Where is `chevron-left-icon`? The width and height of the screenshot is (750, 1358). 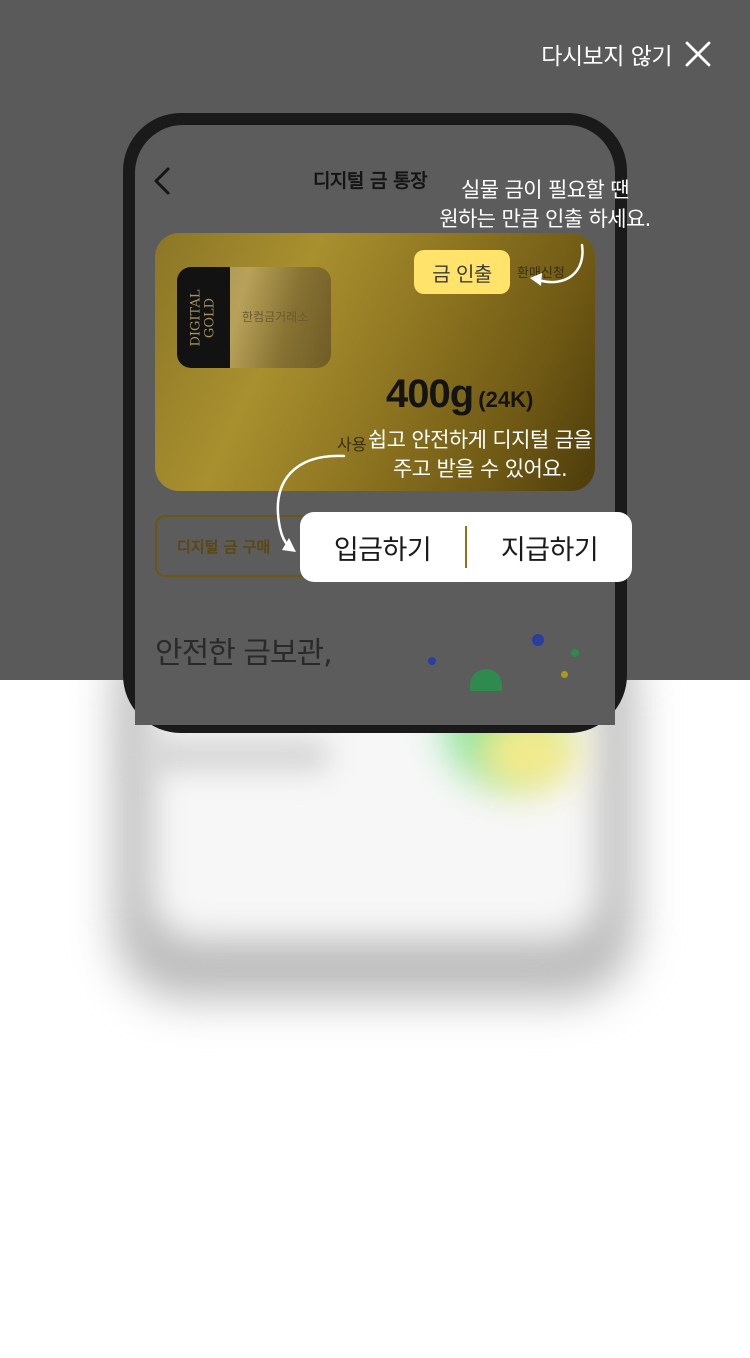
chevron-left-icon is located at coordinates (162, 181).